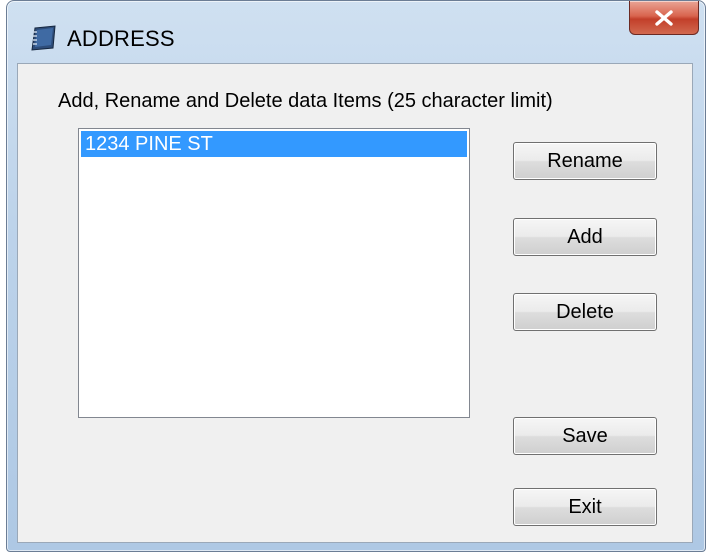 The image size is (714, 558). Describe the element at coordinates (121, 38) in the screenshot. I see `window-title: ADDRESS` at that location.